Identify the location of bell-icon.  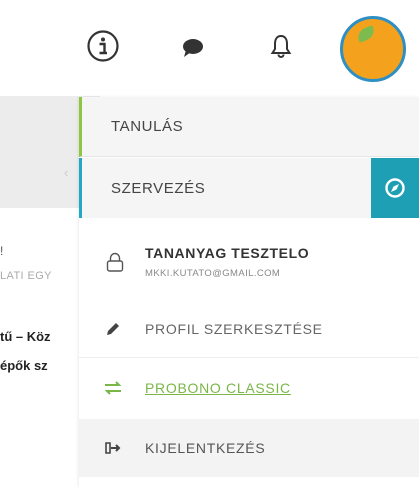
(281, 46).